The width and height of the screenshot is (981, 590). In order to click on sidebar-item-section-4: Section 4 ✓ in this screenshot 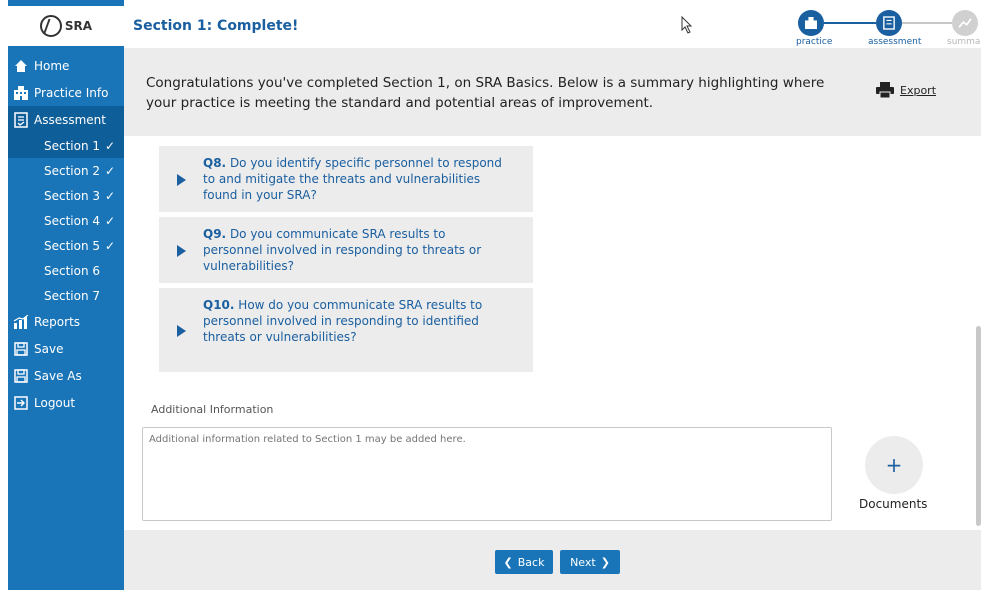, I will do `click(66, 220)`.